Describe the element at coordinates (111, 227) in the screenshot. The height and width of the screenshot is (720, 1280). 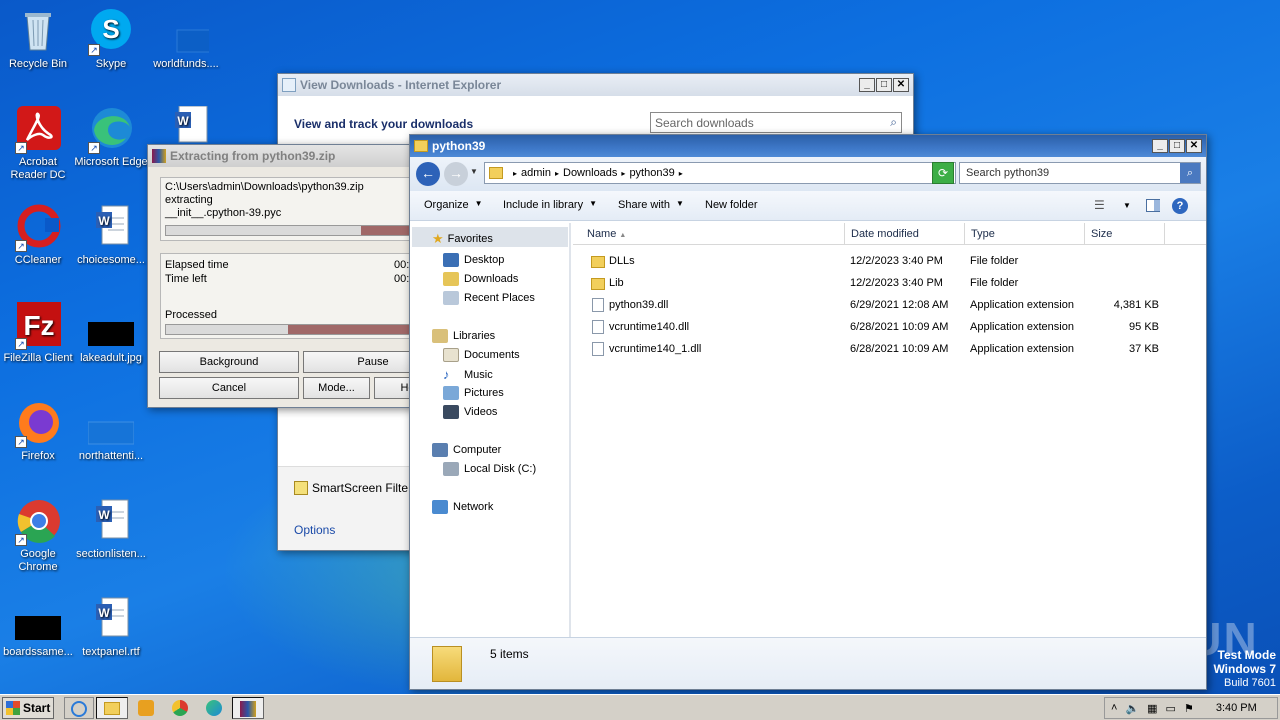
I see `word-document-icon: W` at that location.